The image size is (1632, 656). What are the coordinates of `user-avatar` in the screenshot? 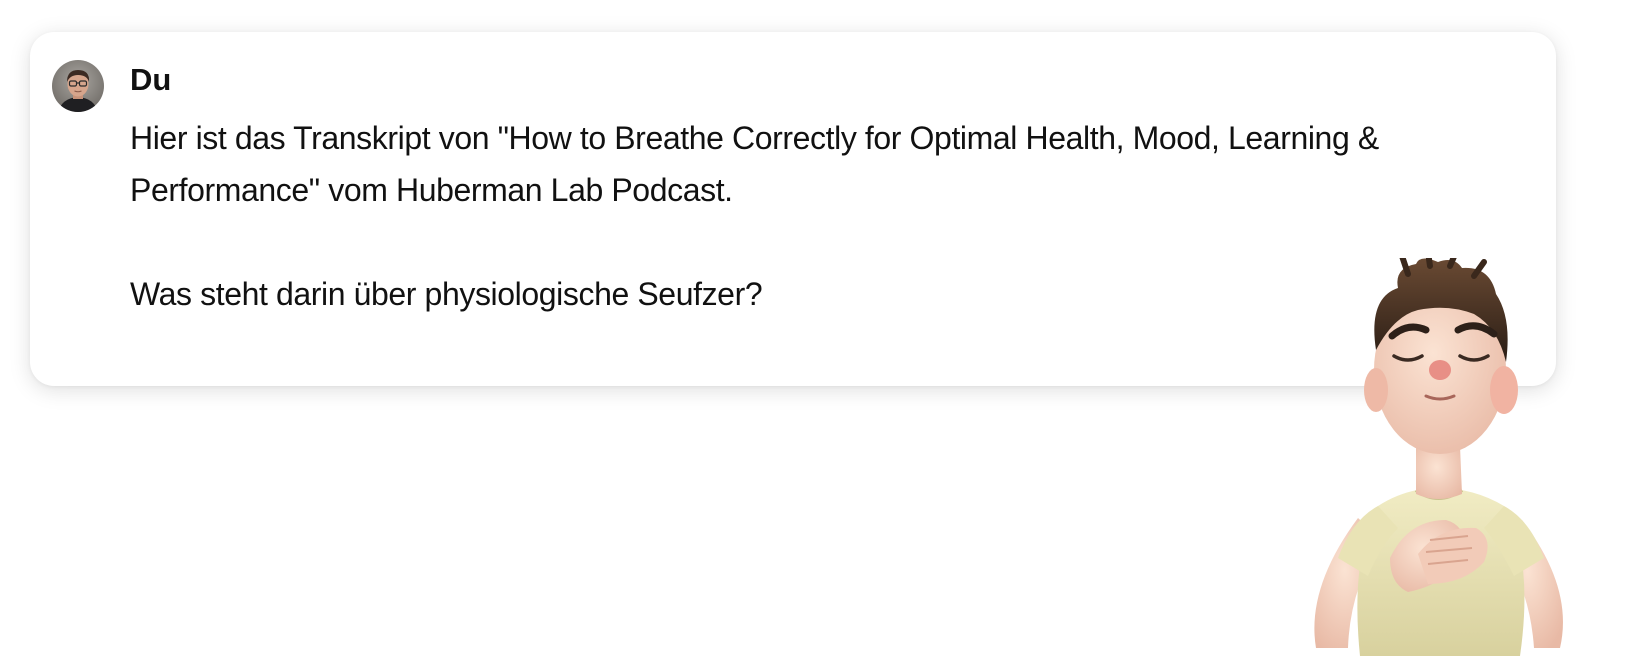 It's located at (78, 86).